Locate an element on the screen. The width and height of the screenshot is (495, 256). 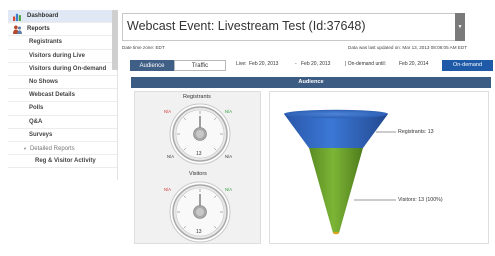
sidebar-item-qa: Q&A is located at coordinates (62, 122).